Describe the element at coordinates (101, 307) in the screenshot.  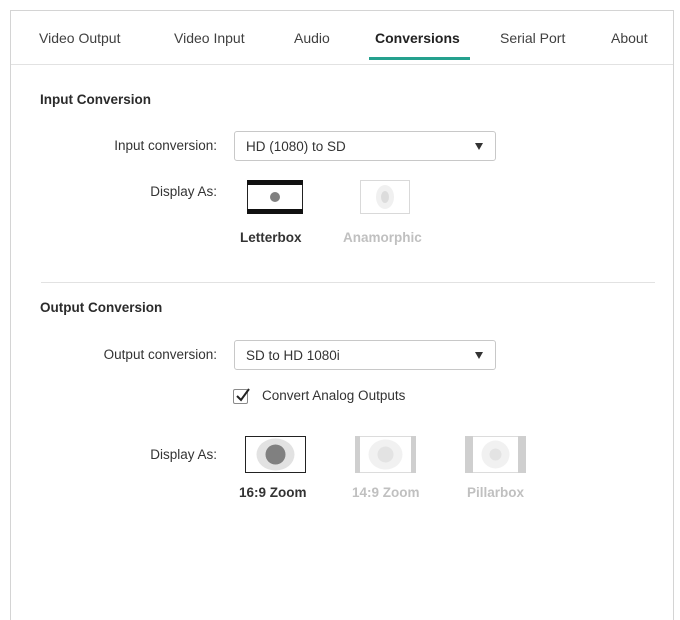
I see `output-conversion-title: Output Conversion` at that location.